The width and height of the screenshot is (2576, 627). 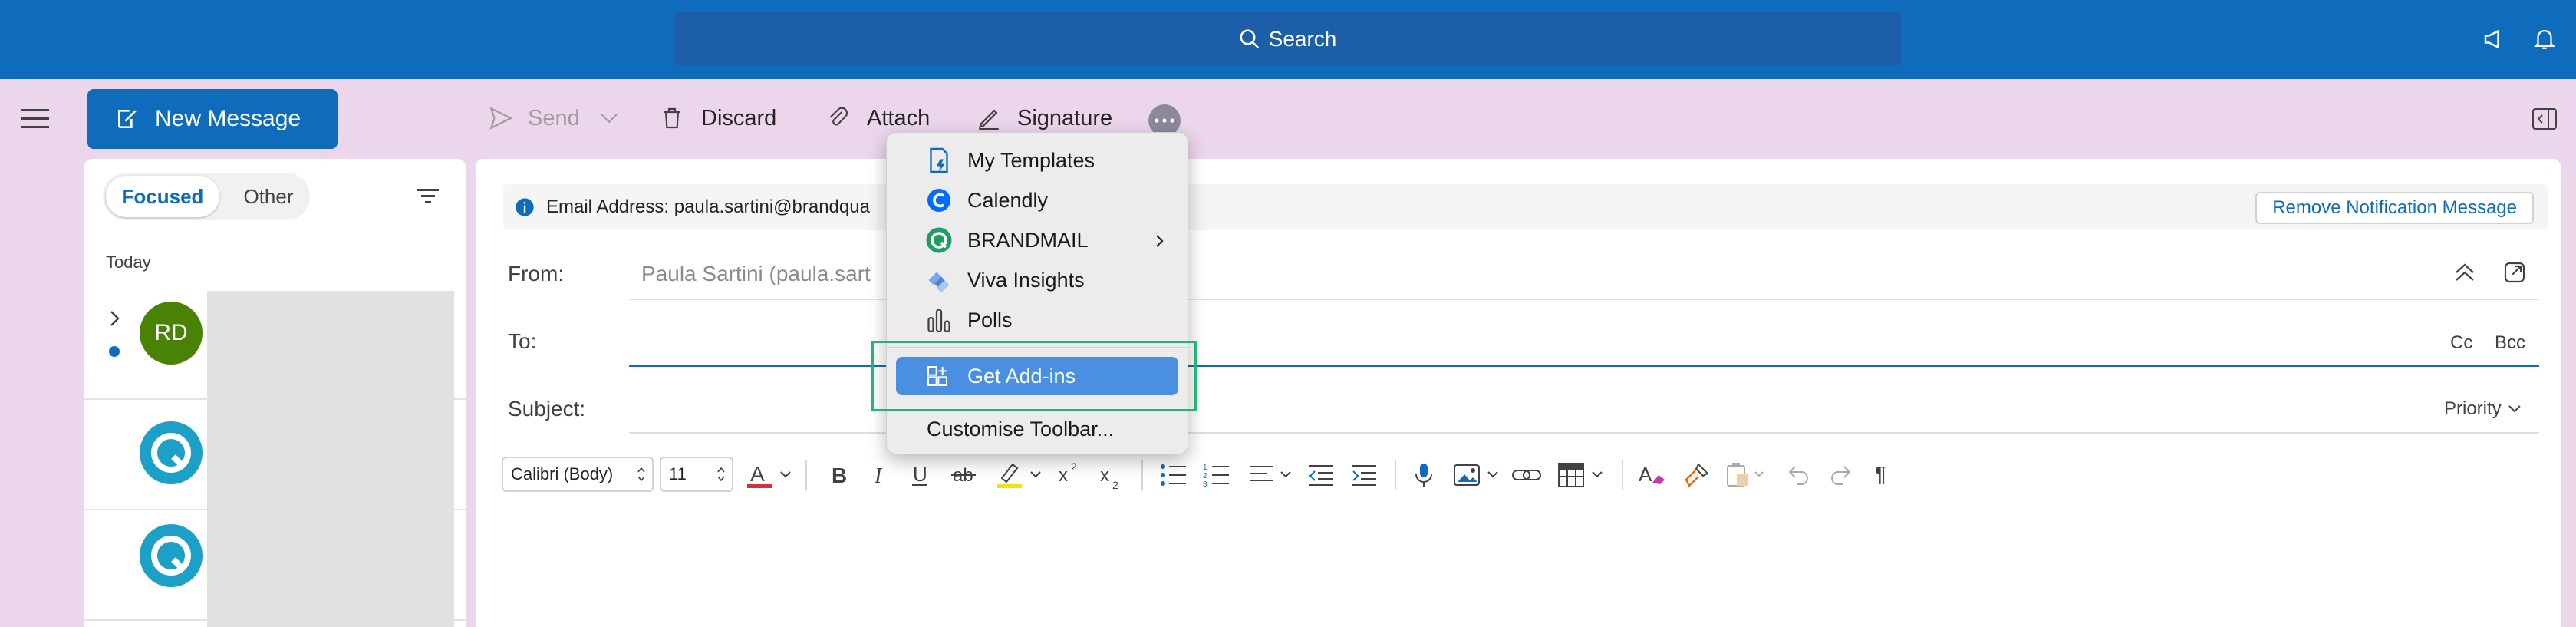 I want to click on undo-icon, so click(x=1798, y=475).